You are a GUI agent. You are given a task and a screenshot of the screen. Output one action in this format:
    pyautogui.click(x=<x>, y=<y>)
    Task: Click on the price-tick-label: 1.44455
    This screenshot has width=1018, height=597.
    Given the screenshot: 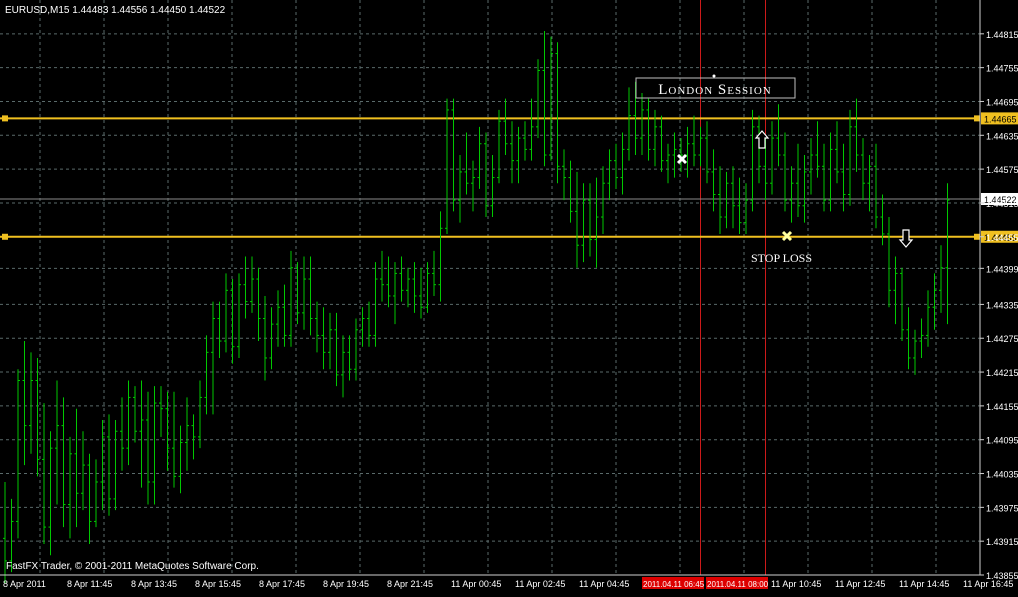 What is the action you would take?
    pyautogui.click(x=1002, y=238)
    